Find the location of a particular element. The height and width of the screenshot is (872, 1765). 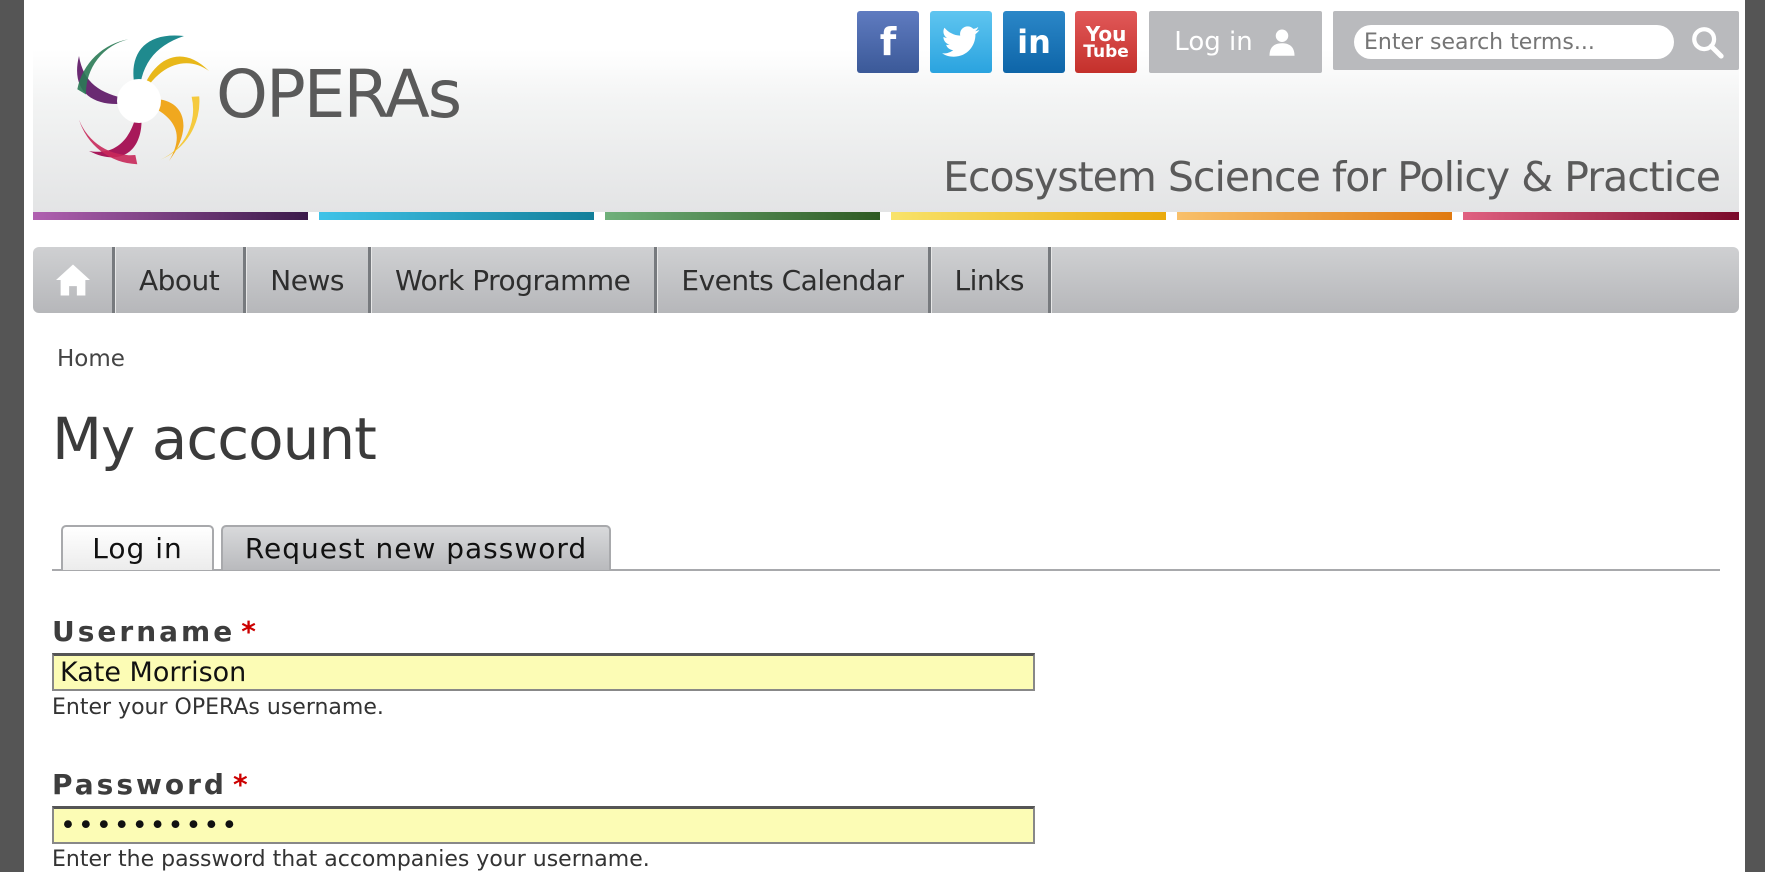

youtube-glyph-top: You is located at coordinates (1106, 33).